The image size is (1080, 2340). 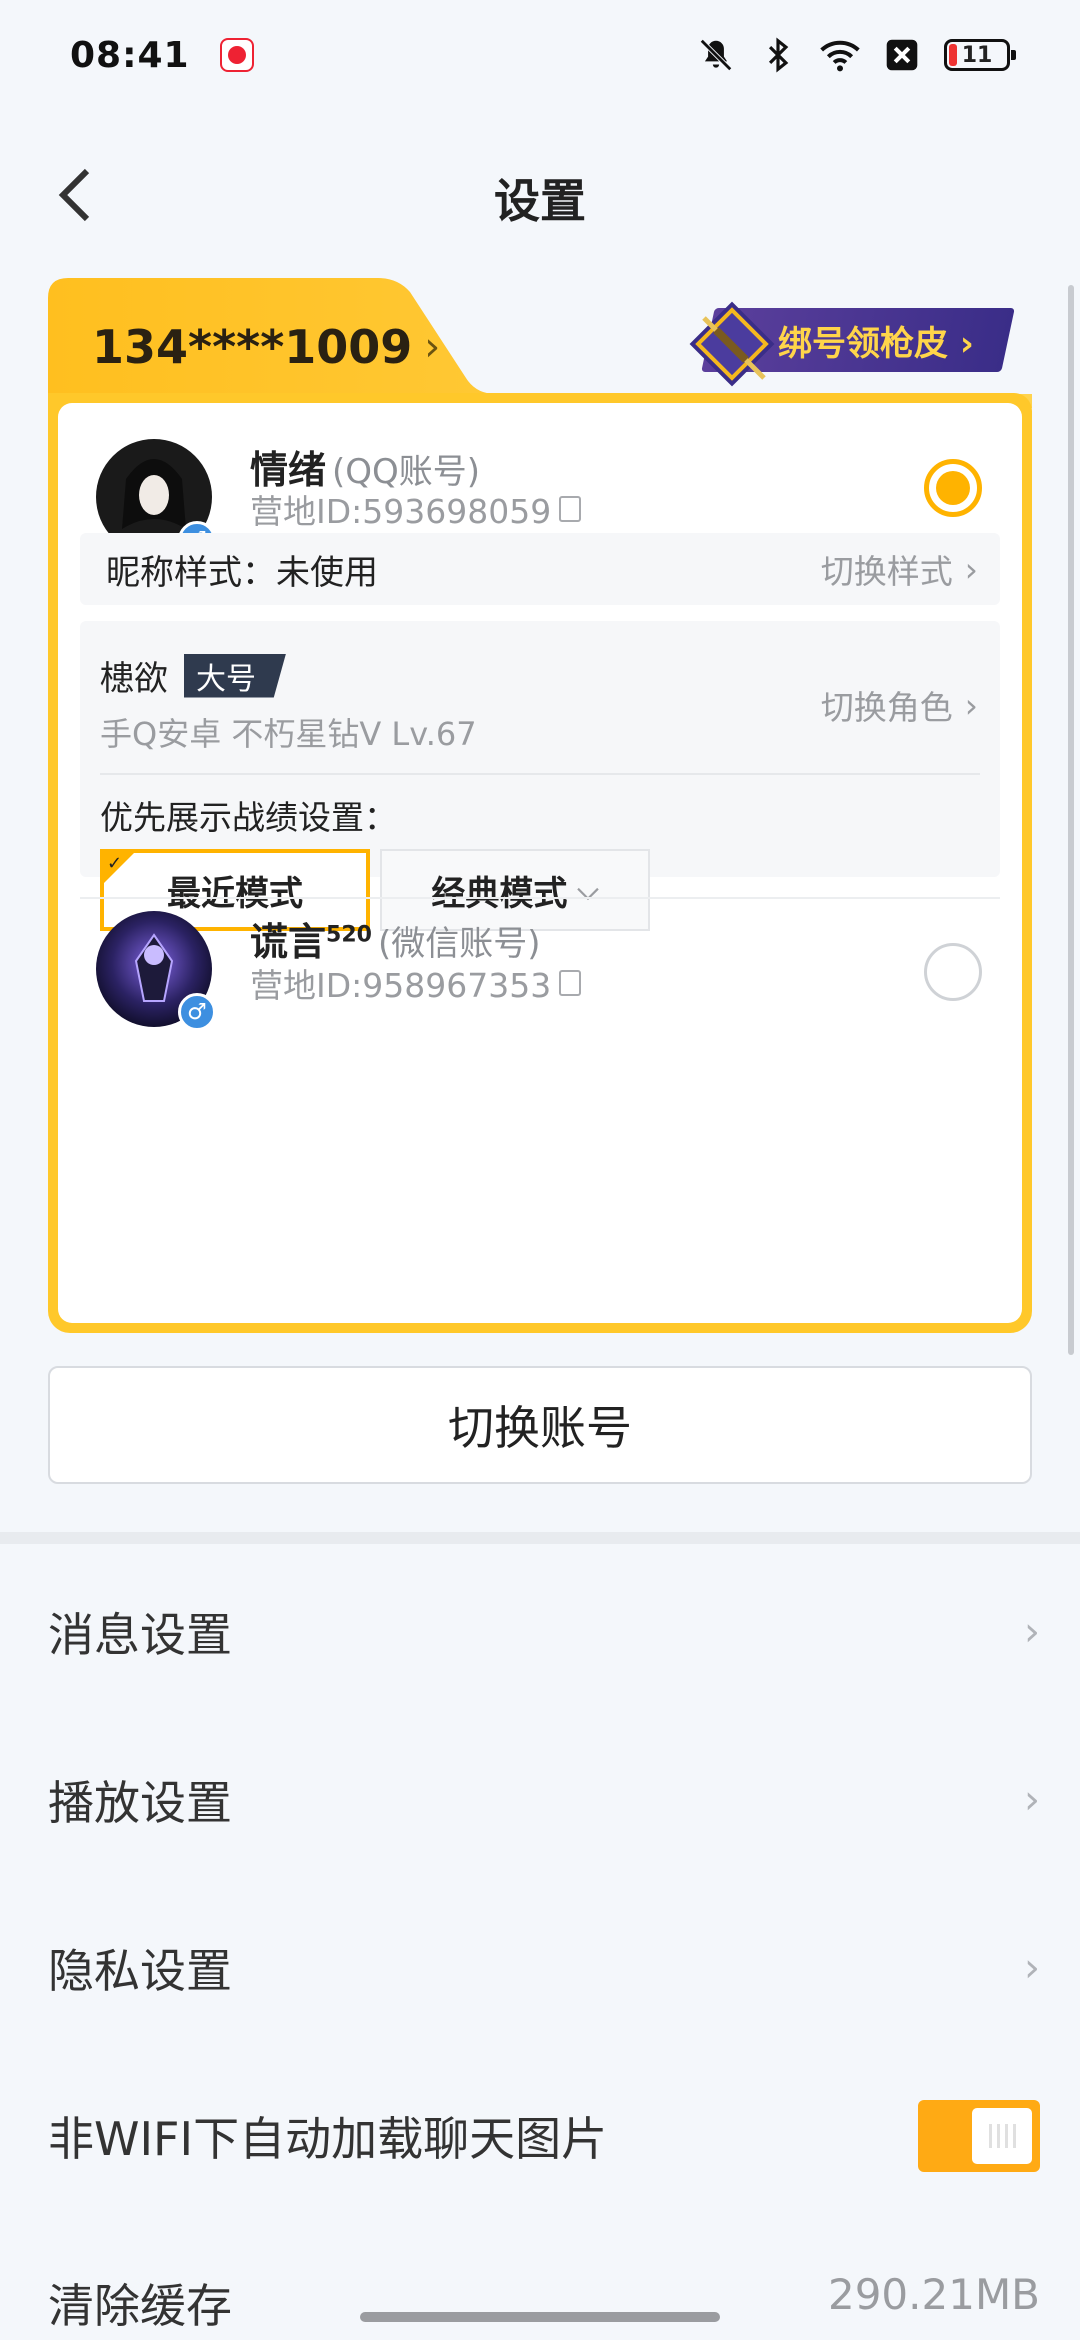 I want to click on status-icons: 11, so click(x=856, y=55).